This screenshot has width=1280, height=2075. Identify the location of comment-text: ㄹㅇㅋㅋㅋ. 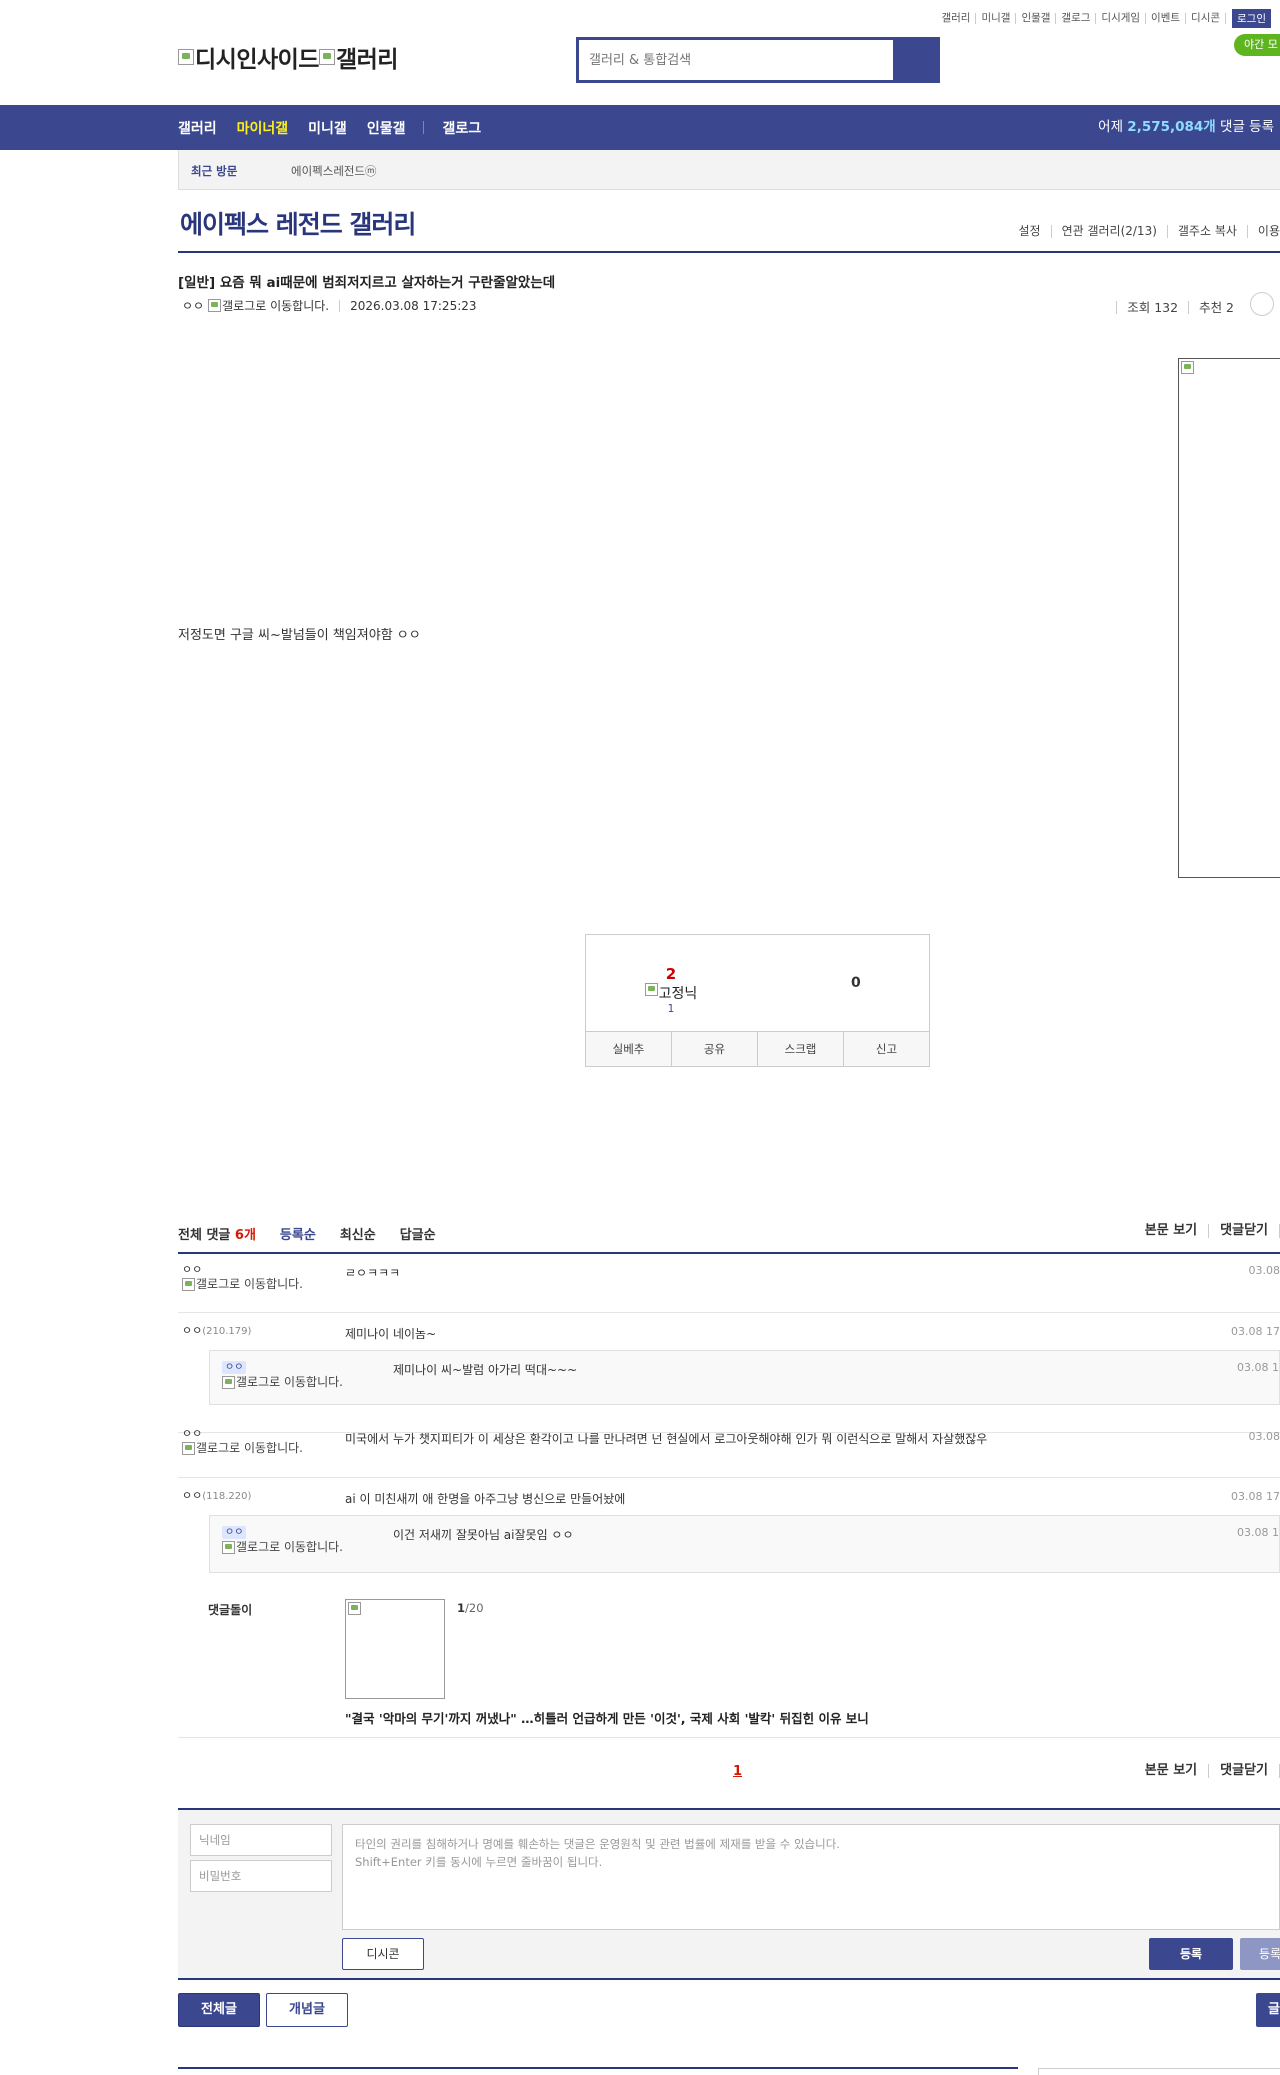
(373, 1273).